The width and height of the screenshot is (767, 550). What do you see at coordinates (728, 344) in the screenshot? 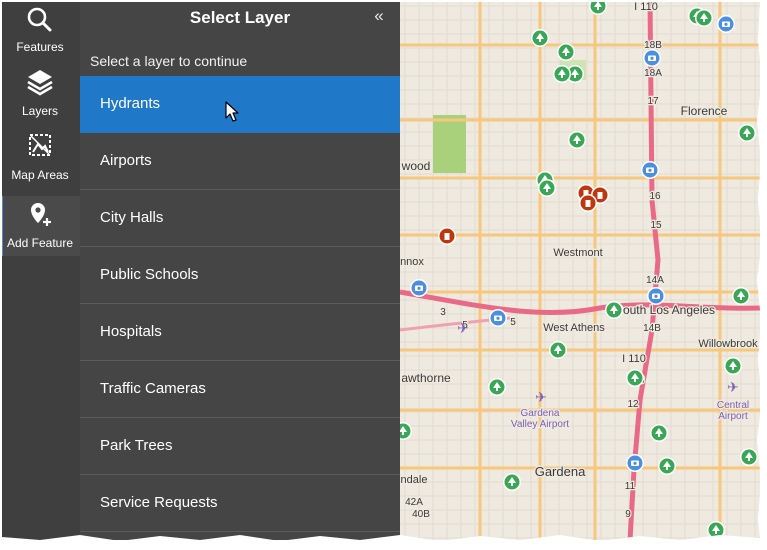
I see `map-label-willowbrook: Willowbrook` at bounding box center [728, 344].